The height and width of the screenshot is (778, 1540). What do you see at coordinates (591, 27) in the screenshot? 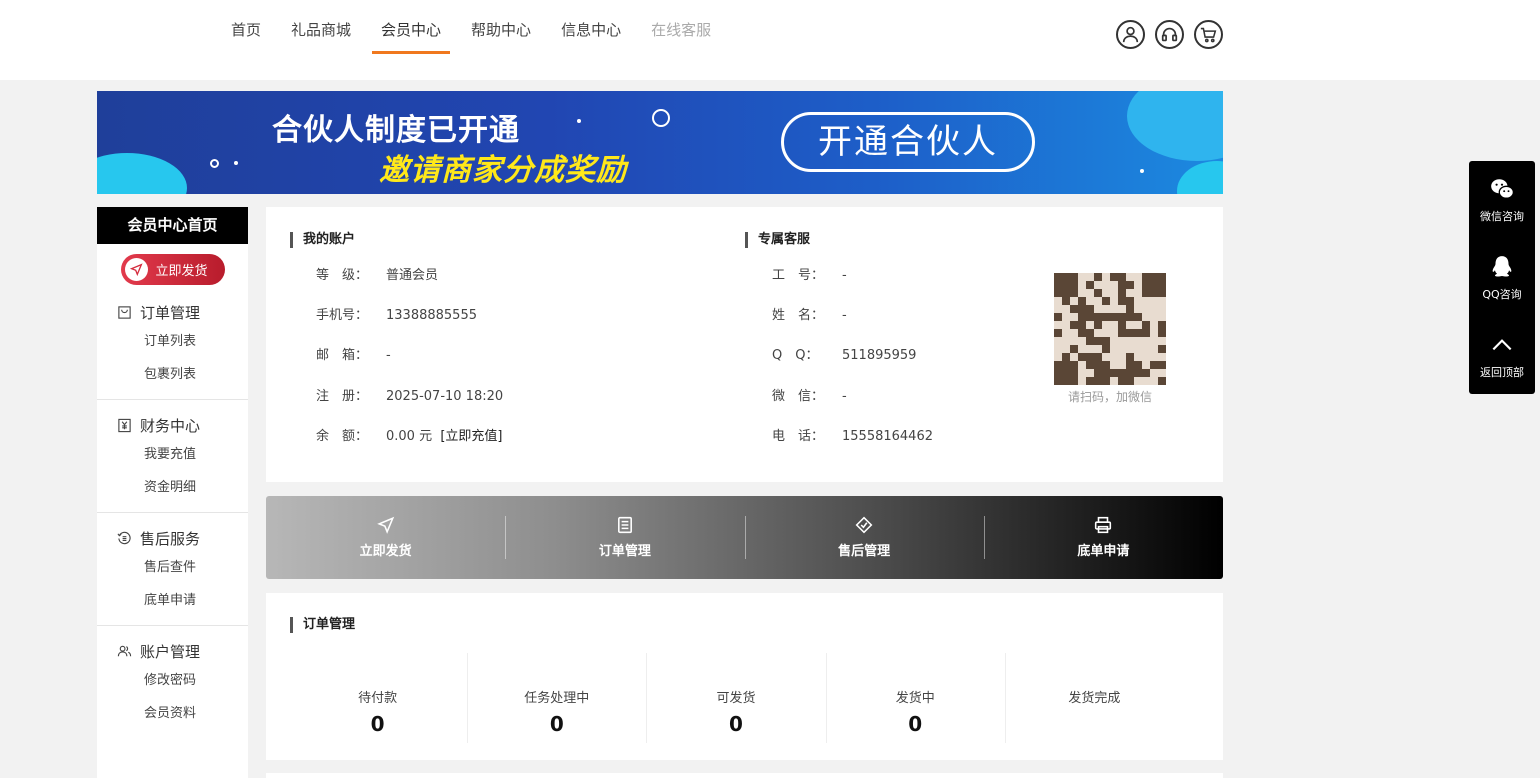
I see `nav-info-center: 信息中心` at bounding box center [591, 27].